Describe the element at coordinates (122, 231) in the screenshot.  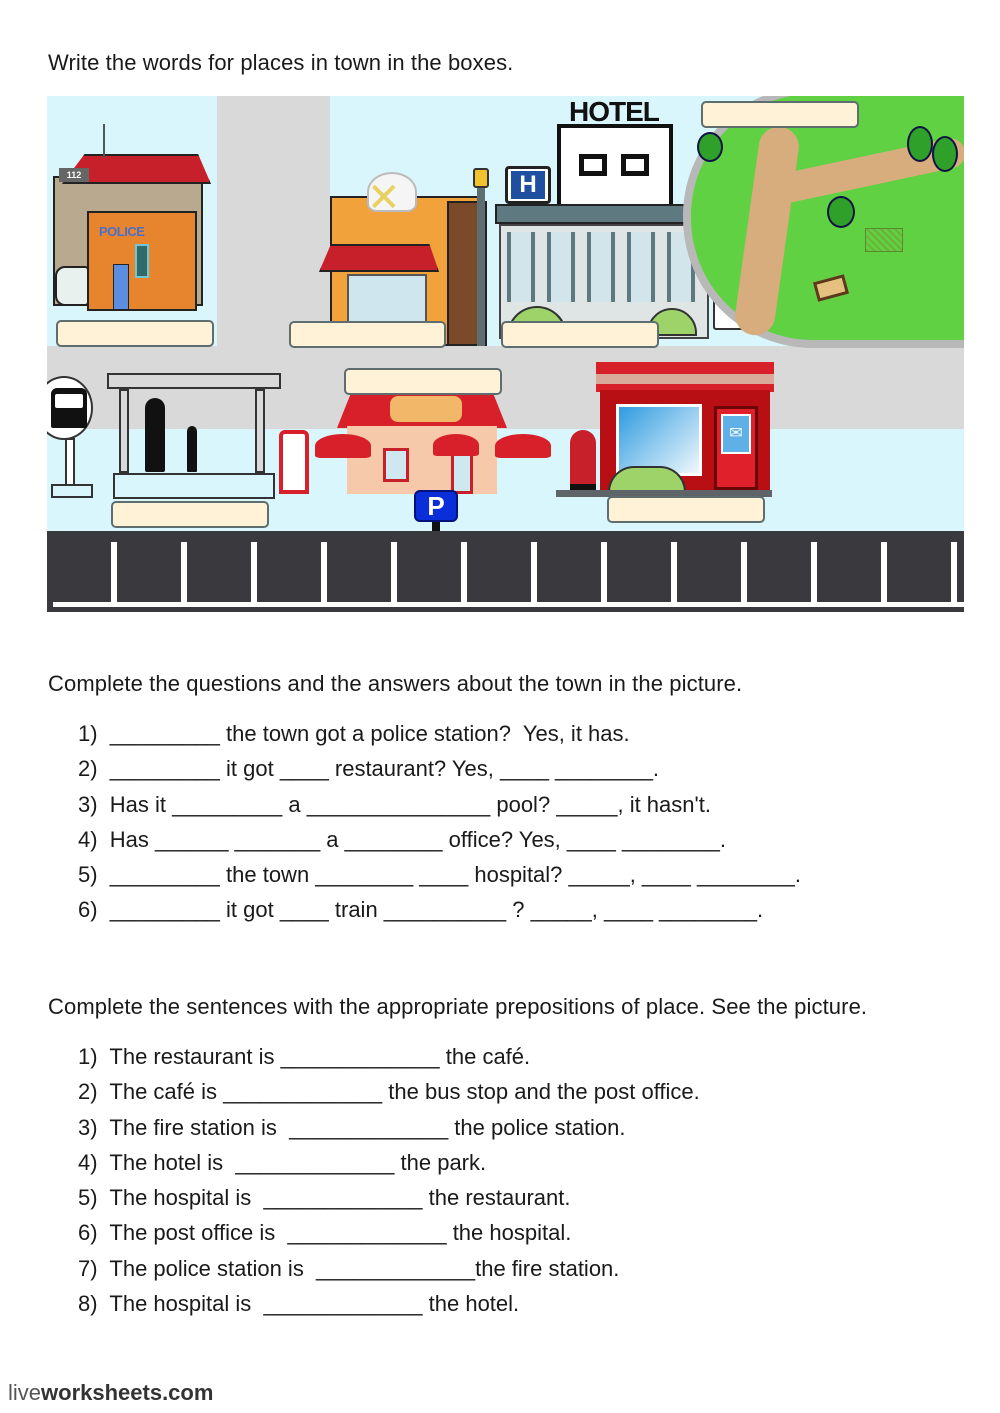
I see `police-sign: POLICE` at that location.